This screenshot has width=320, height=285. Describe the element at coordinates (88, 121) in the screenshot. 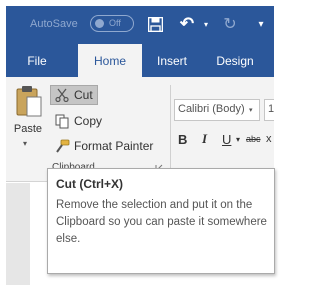

I see `copy-label: Copy` at that location.